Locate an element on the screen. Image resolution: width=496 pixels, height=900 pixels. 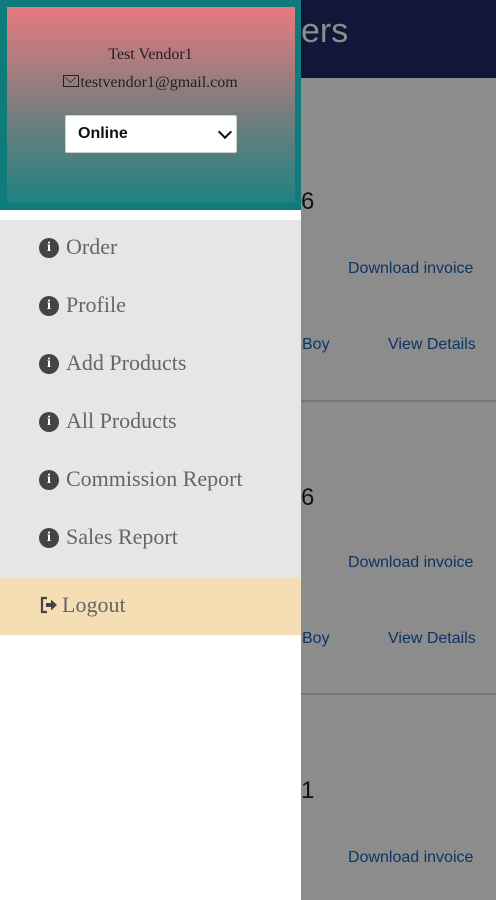
menu-item-order: i Order is located at coordinates (150, 249).